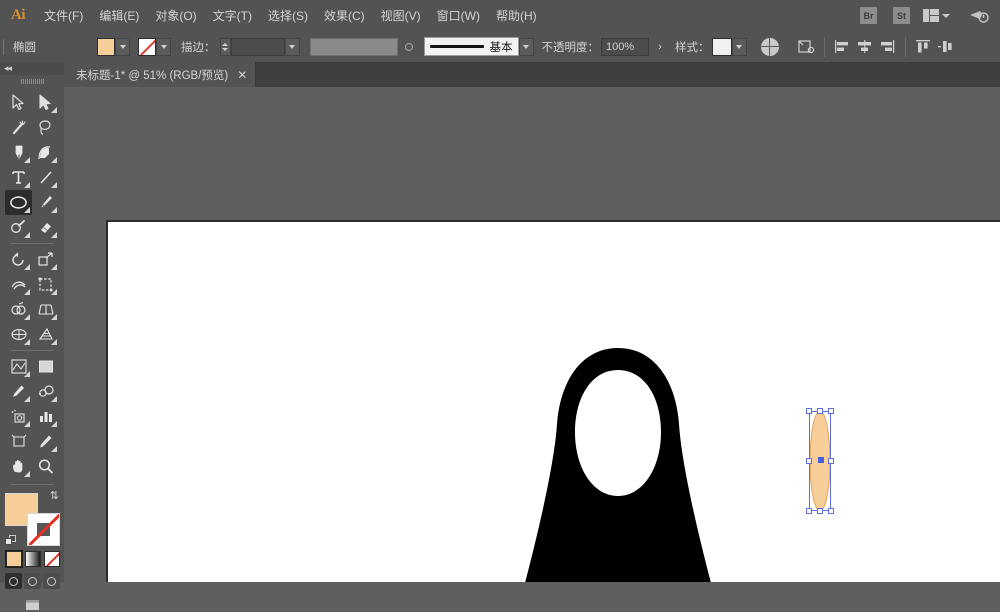 This screenshot has width=1000, height=612. I want to click on menu-edit: 编辑(E), so click(119, 15).